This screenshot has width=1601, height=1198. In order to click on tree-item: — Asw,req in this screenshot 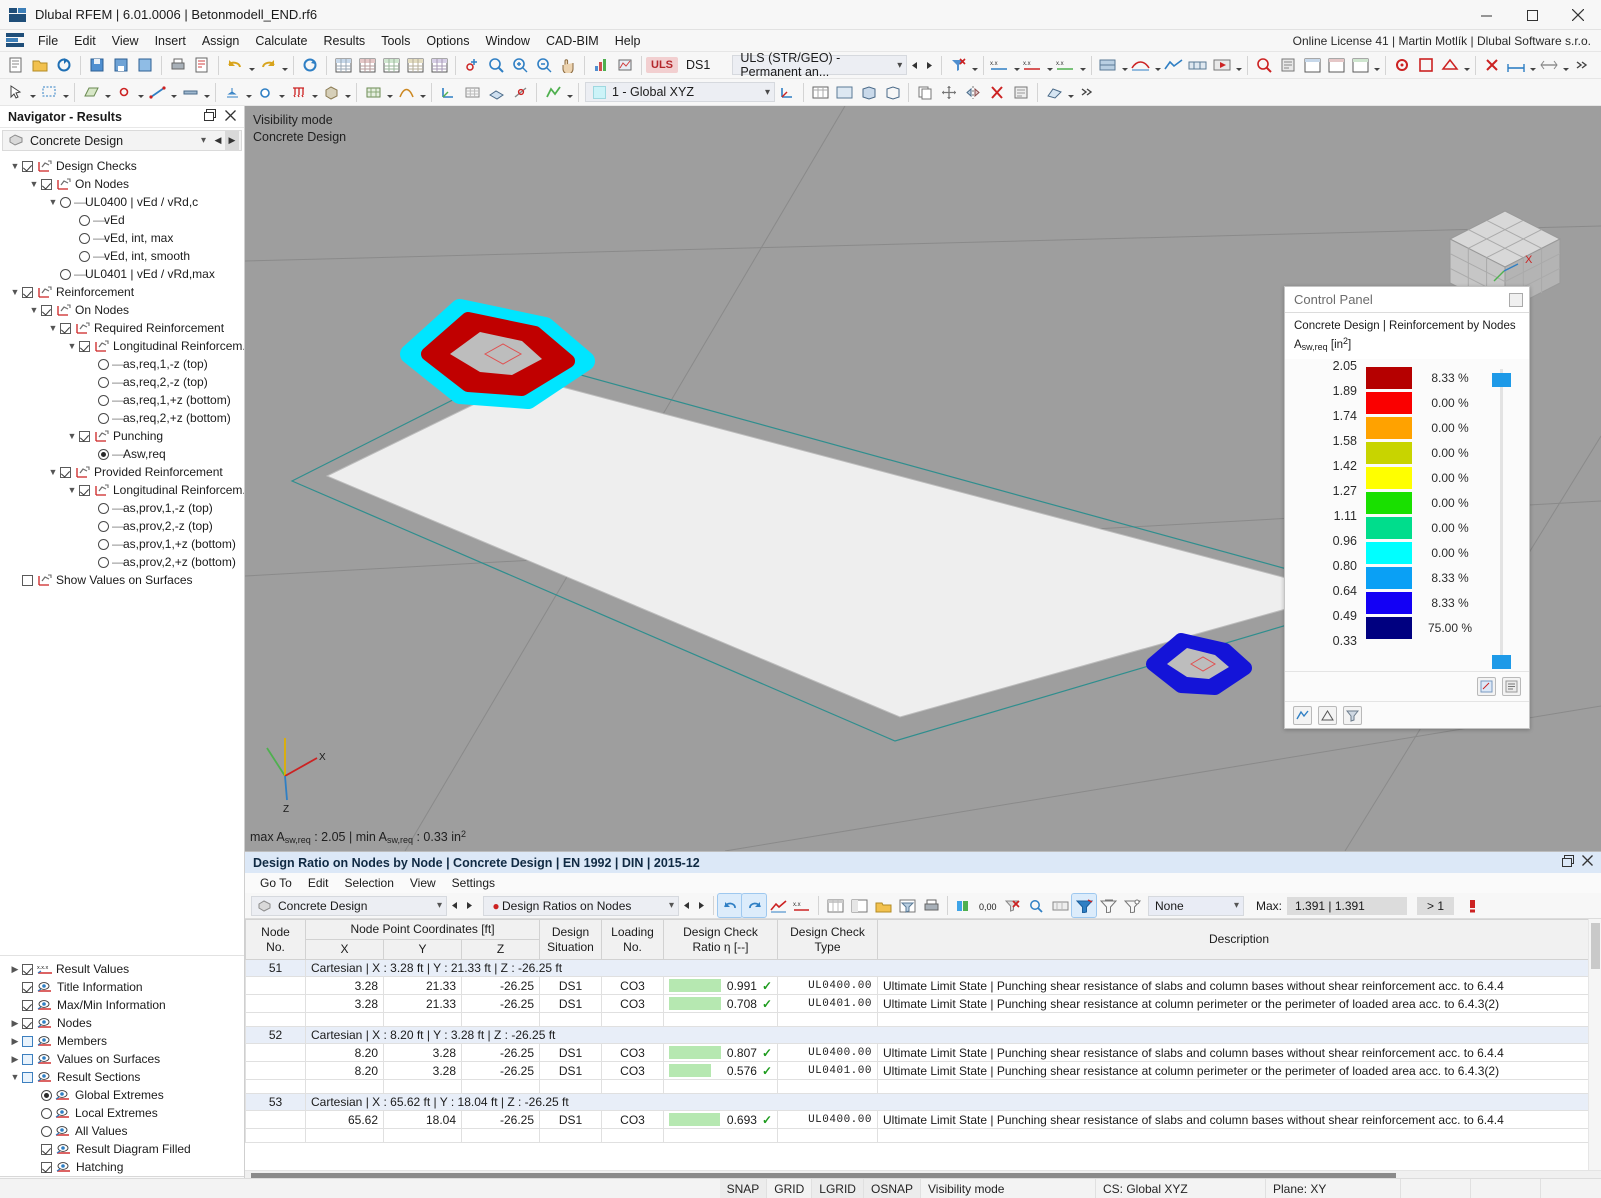, I will do `click(122, 454)`.